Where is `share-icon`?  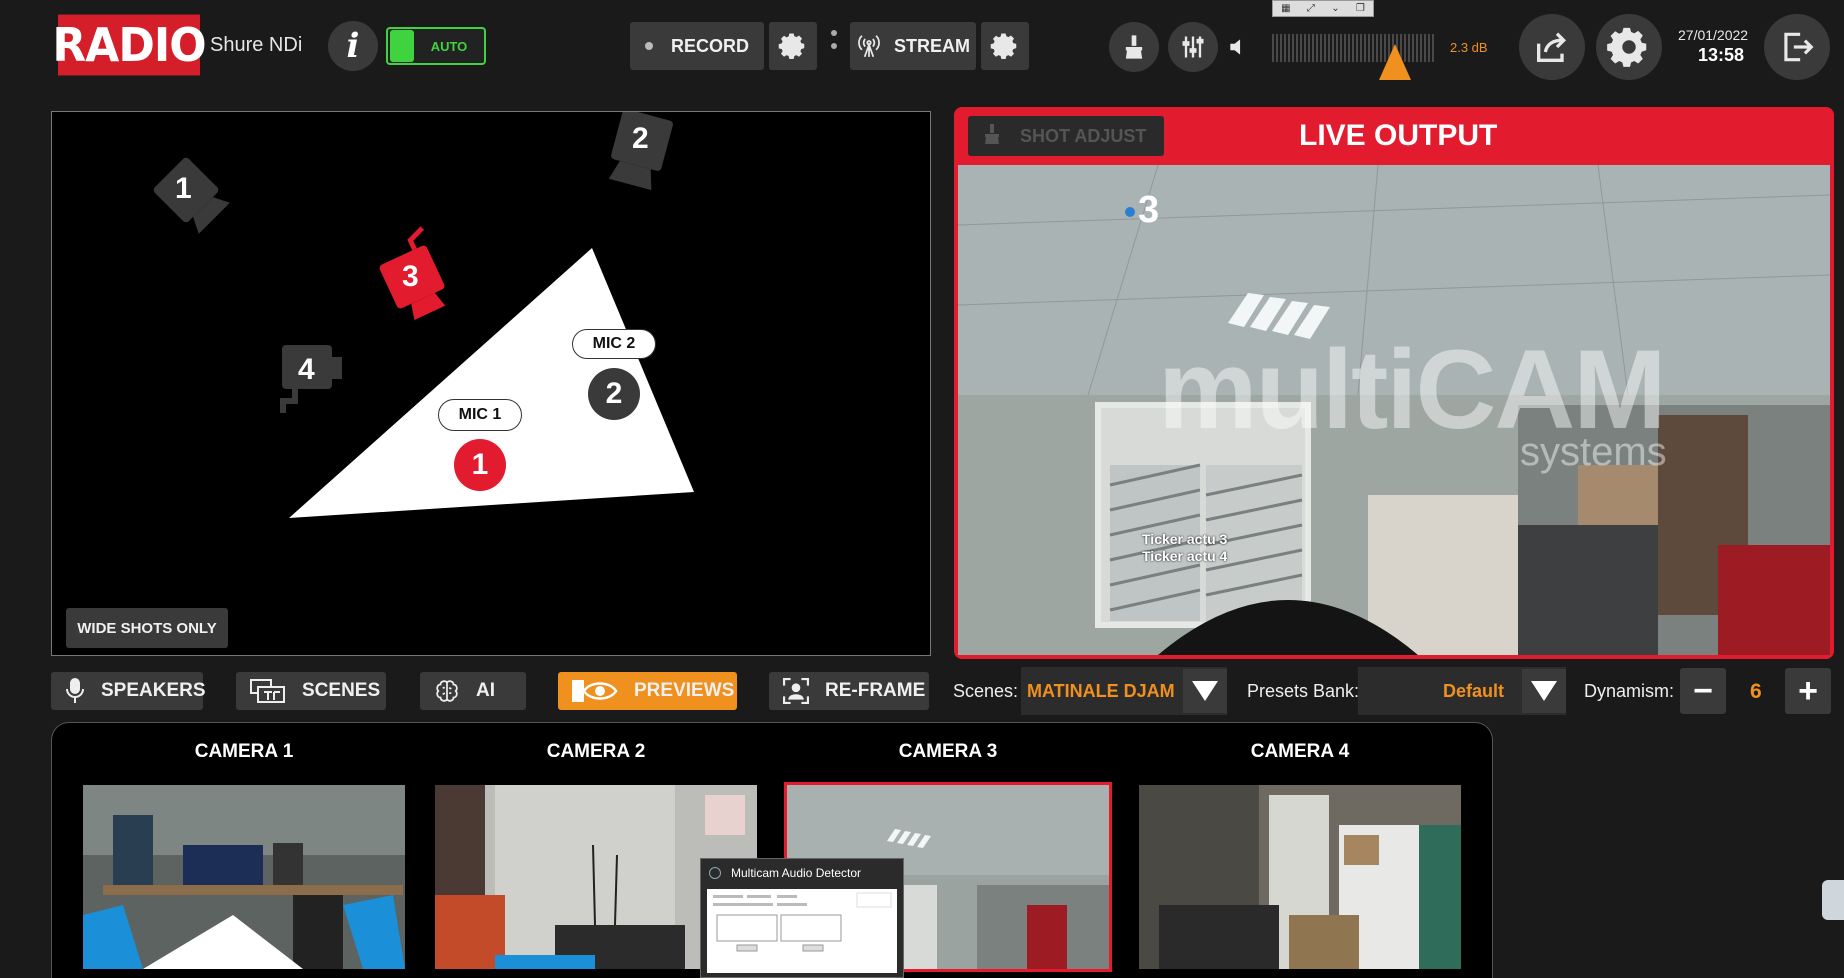 share-icon is located at coordinates (1552, 47).